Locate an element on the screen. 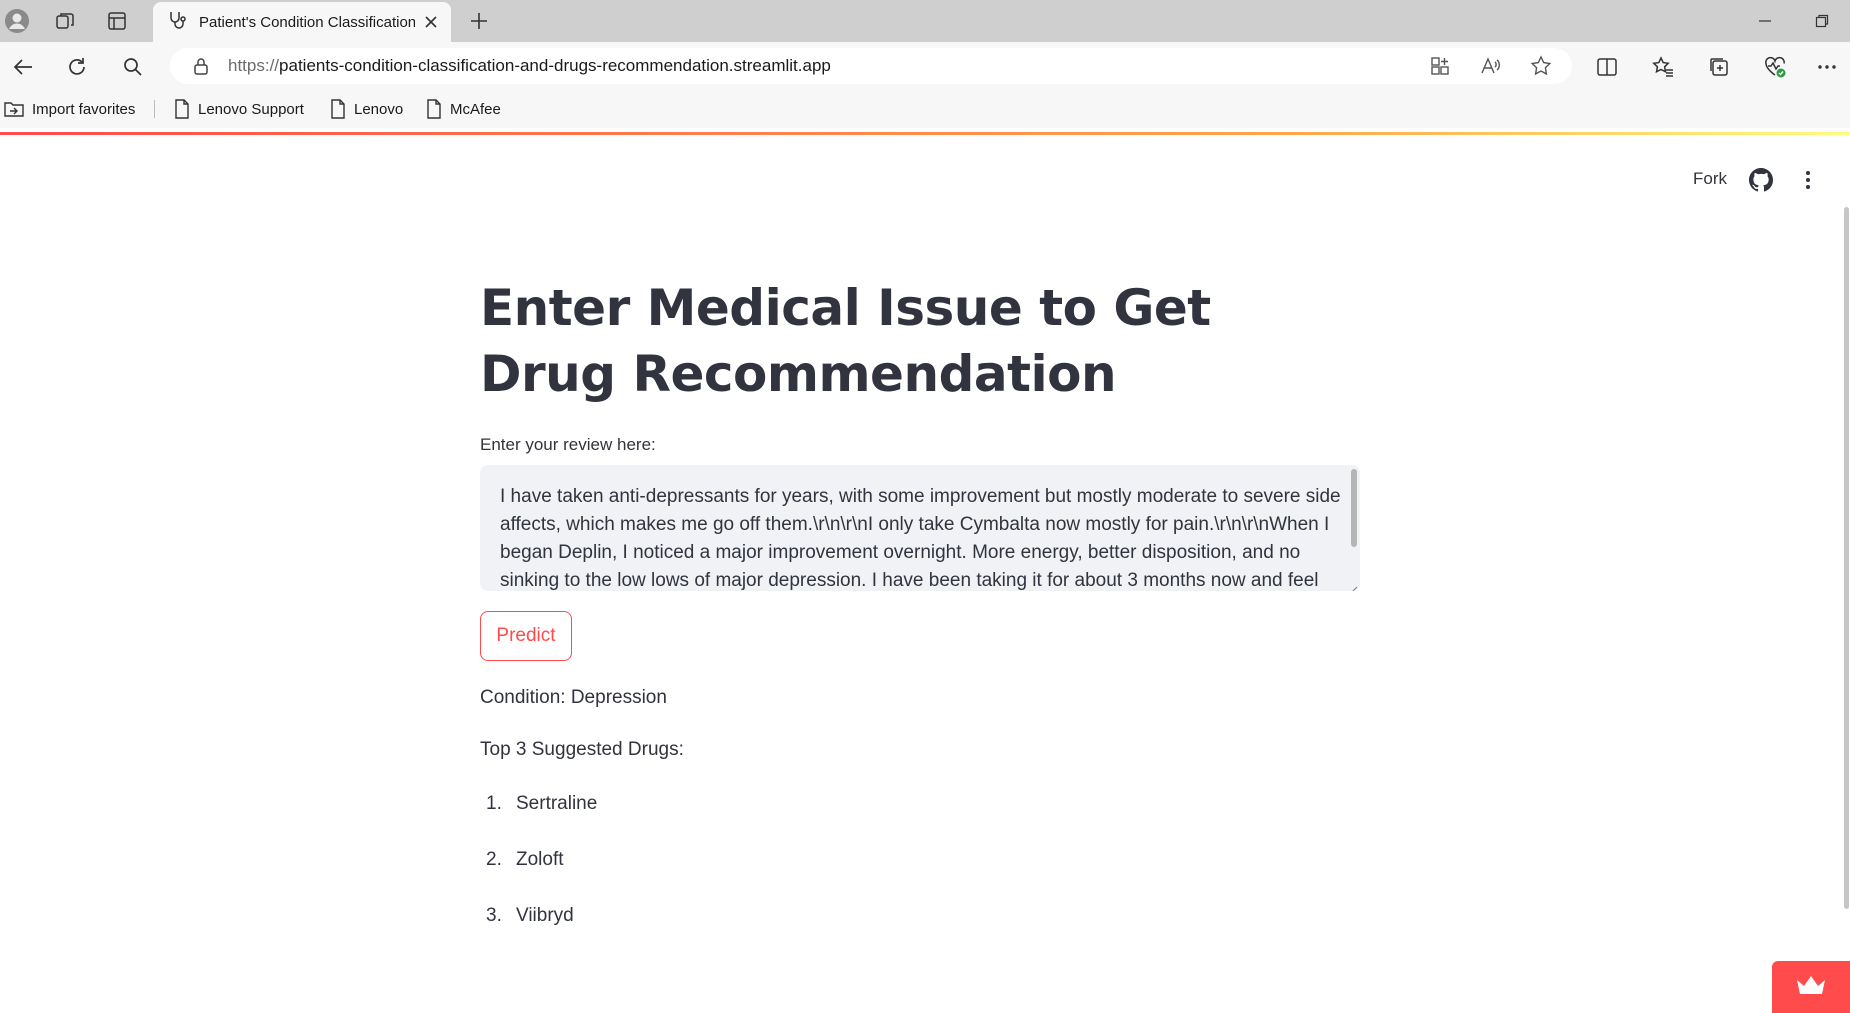  github-icon is located at coordinates (1761, 182).